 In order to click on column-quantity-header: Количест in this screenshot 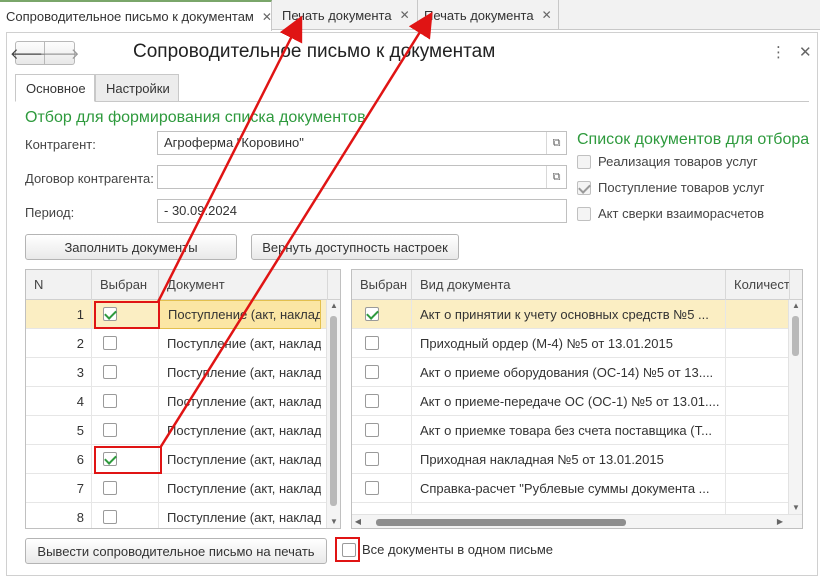, I will do `click(758, 285)`.